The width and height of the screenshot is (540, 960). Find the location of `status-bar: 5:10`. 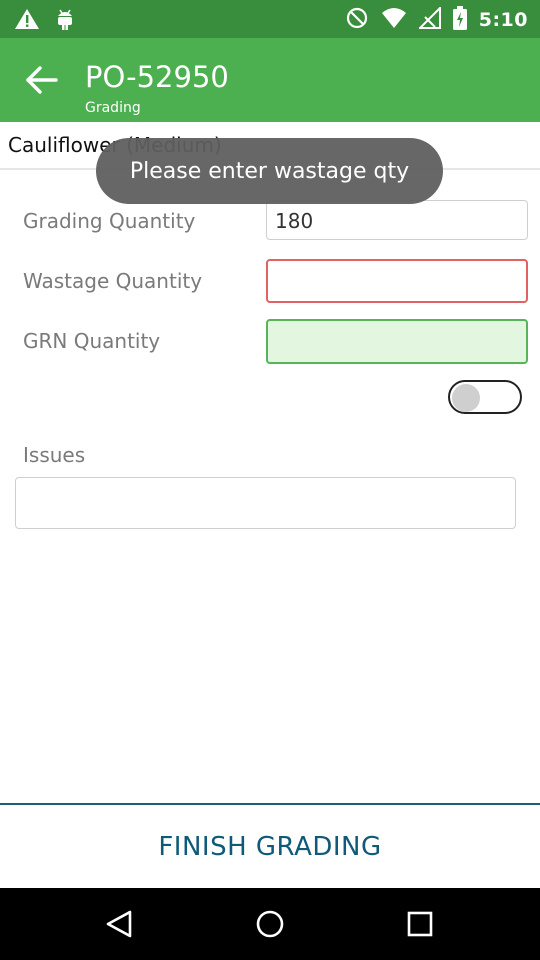

status-bar: 5:10 is located at coordinates (270, 19).